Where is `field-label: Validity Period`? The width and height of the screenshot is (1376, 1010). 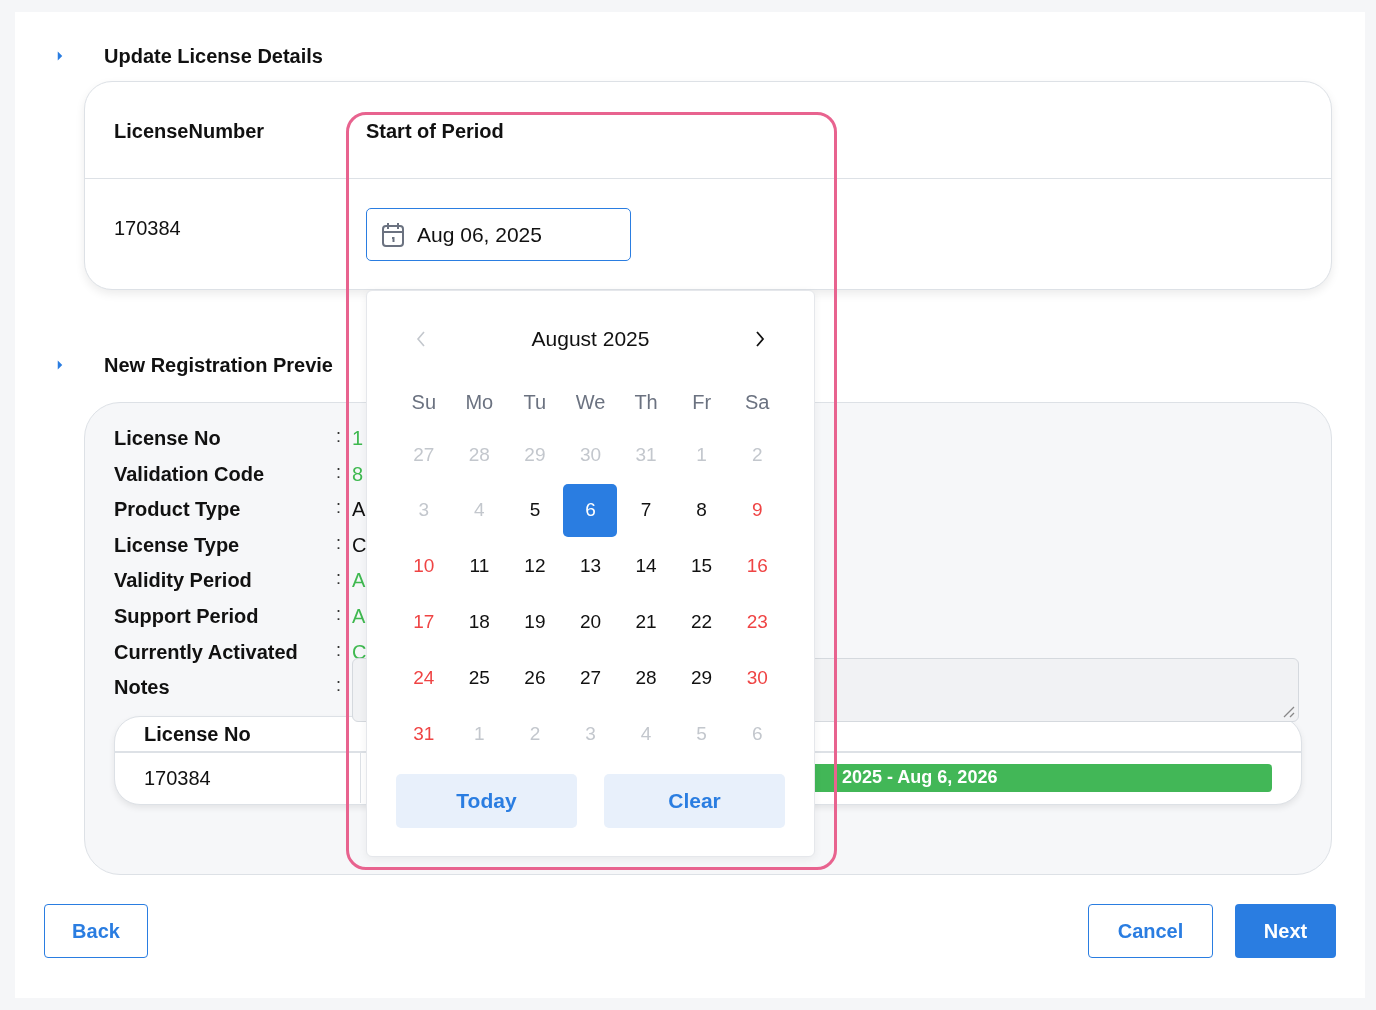
field-label: Validity Period is located at coordinates (183, 581).